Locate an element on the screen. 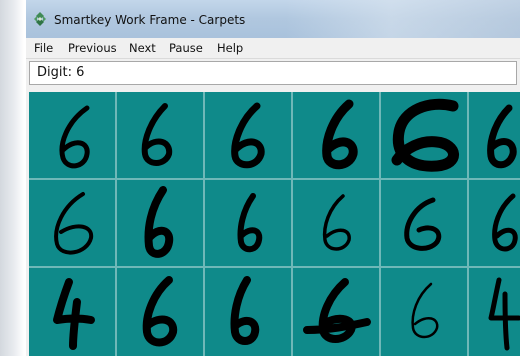  menu-help: Help is located at coordinates (230, 48).